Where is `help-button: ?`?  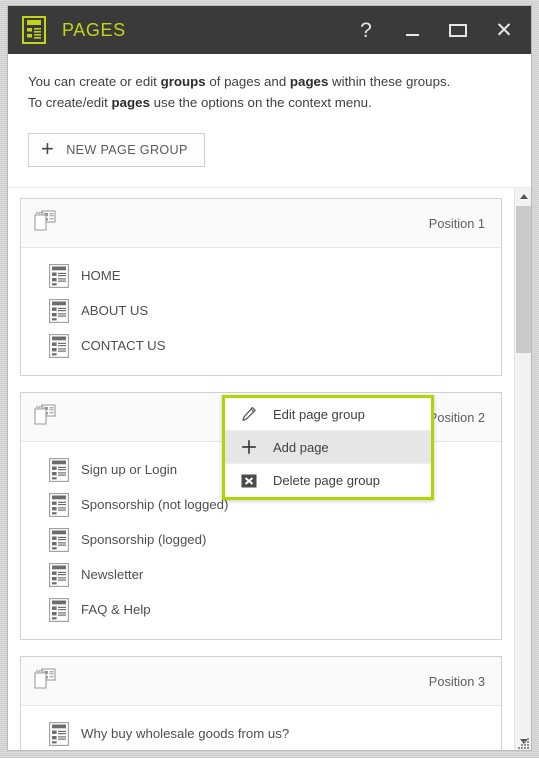
help-button: ? is located at coordinates (366, 30).